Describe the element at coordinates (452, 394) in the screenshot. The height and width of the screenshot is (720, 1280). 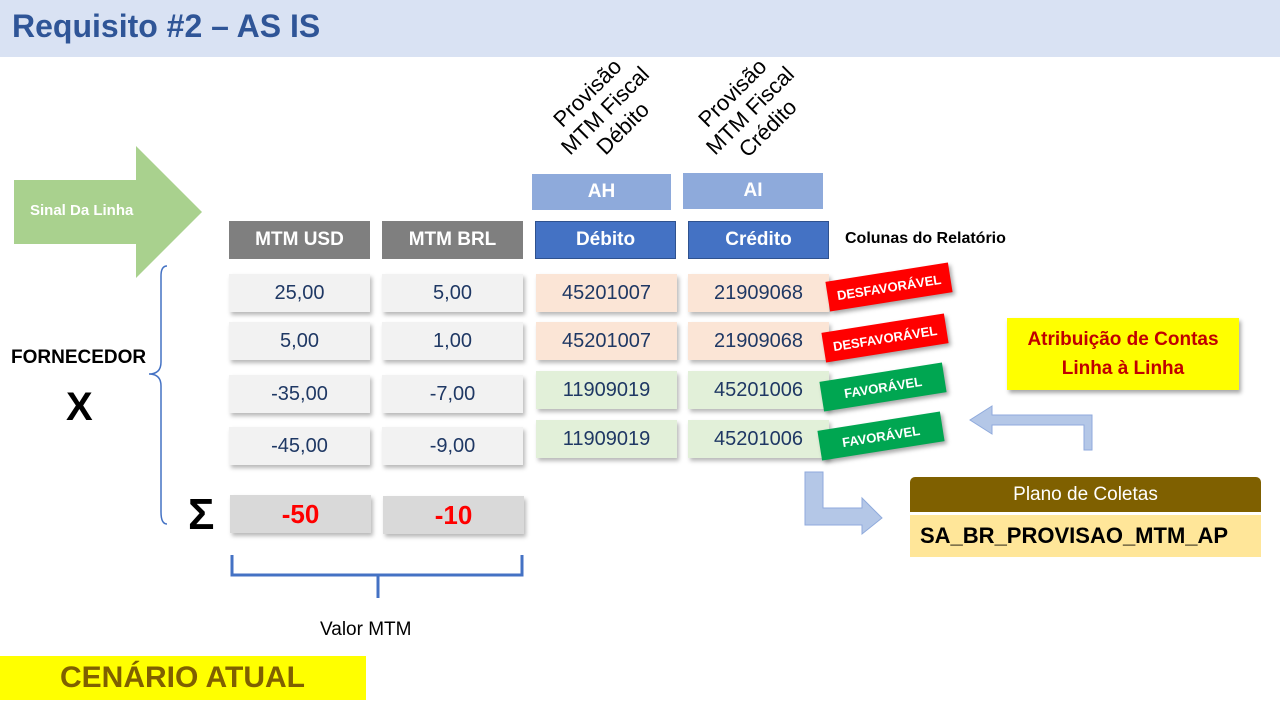
I see `cell-brl: -7,00` at that location.